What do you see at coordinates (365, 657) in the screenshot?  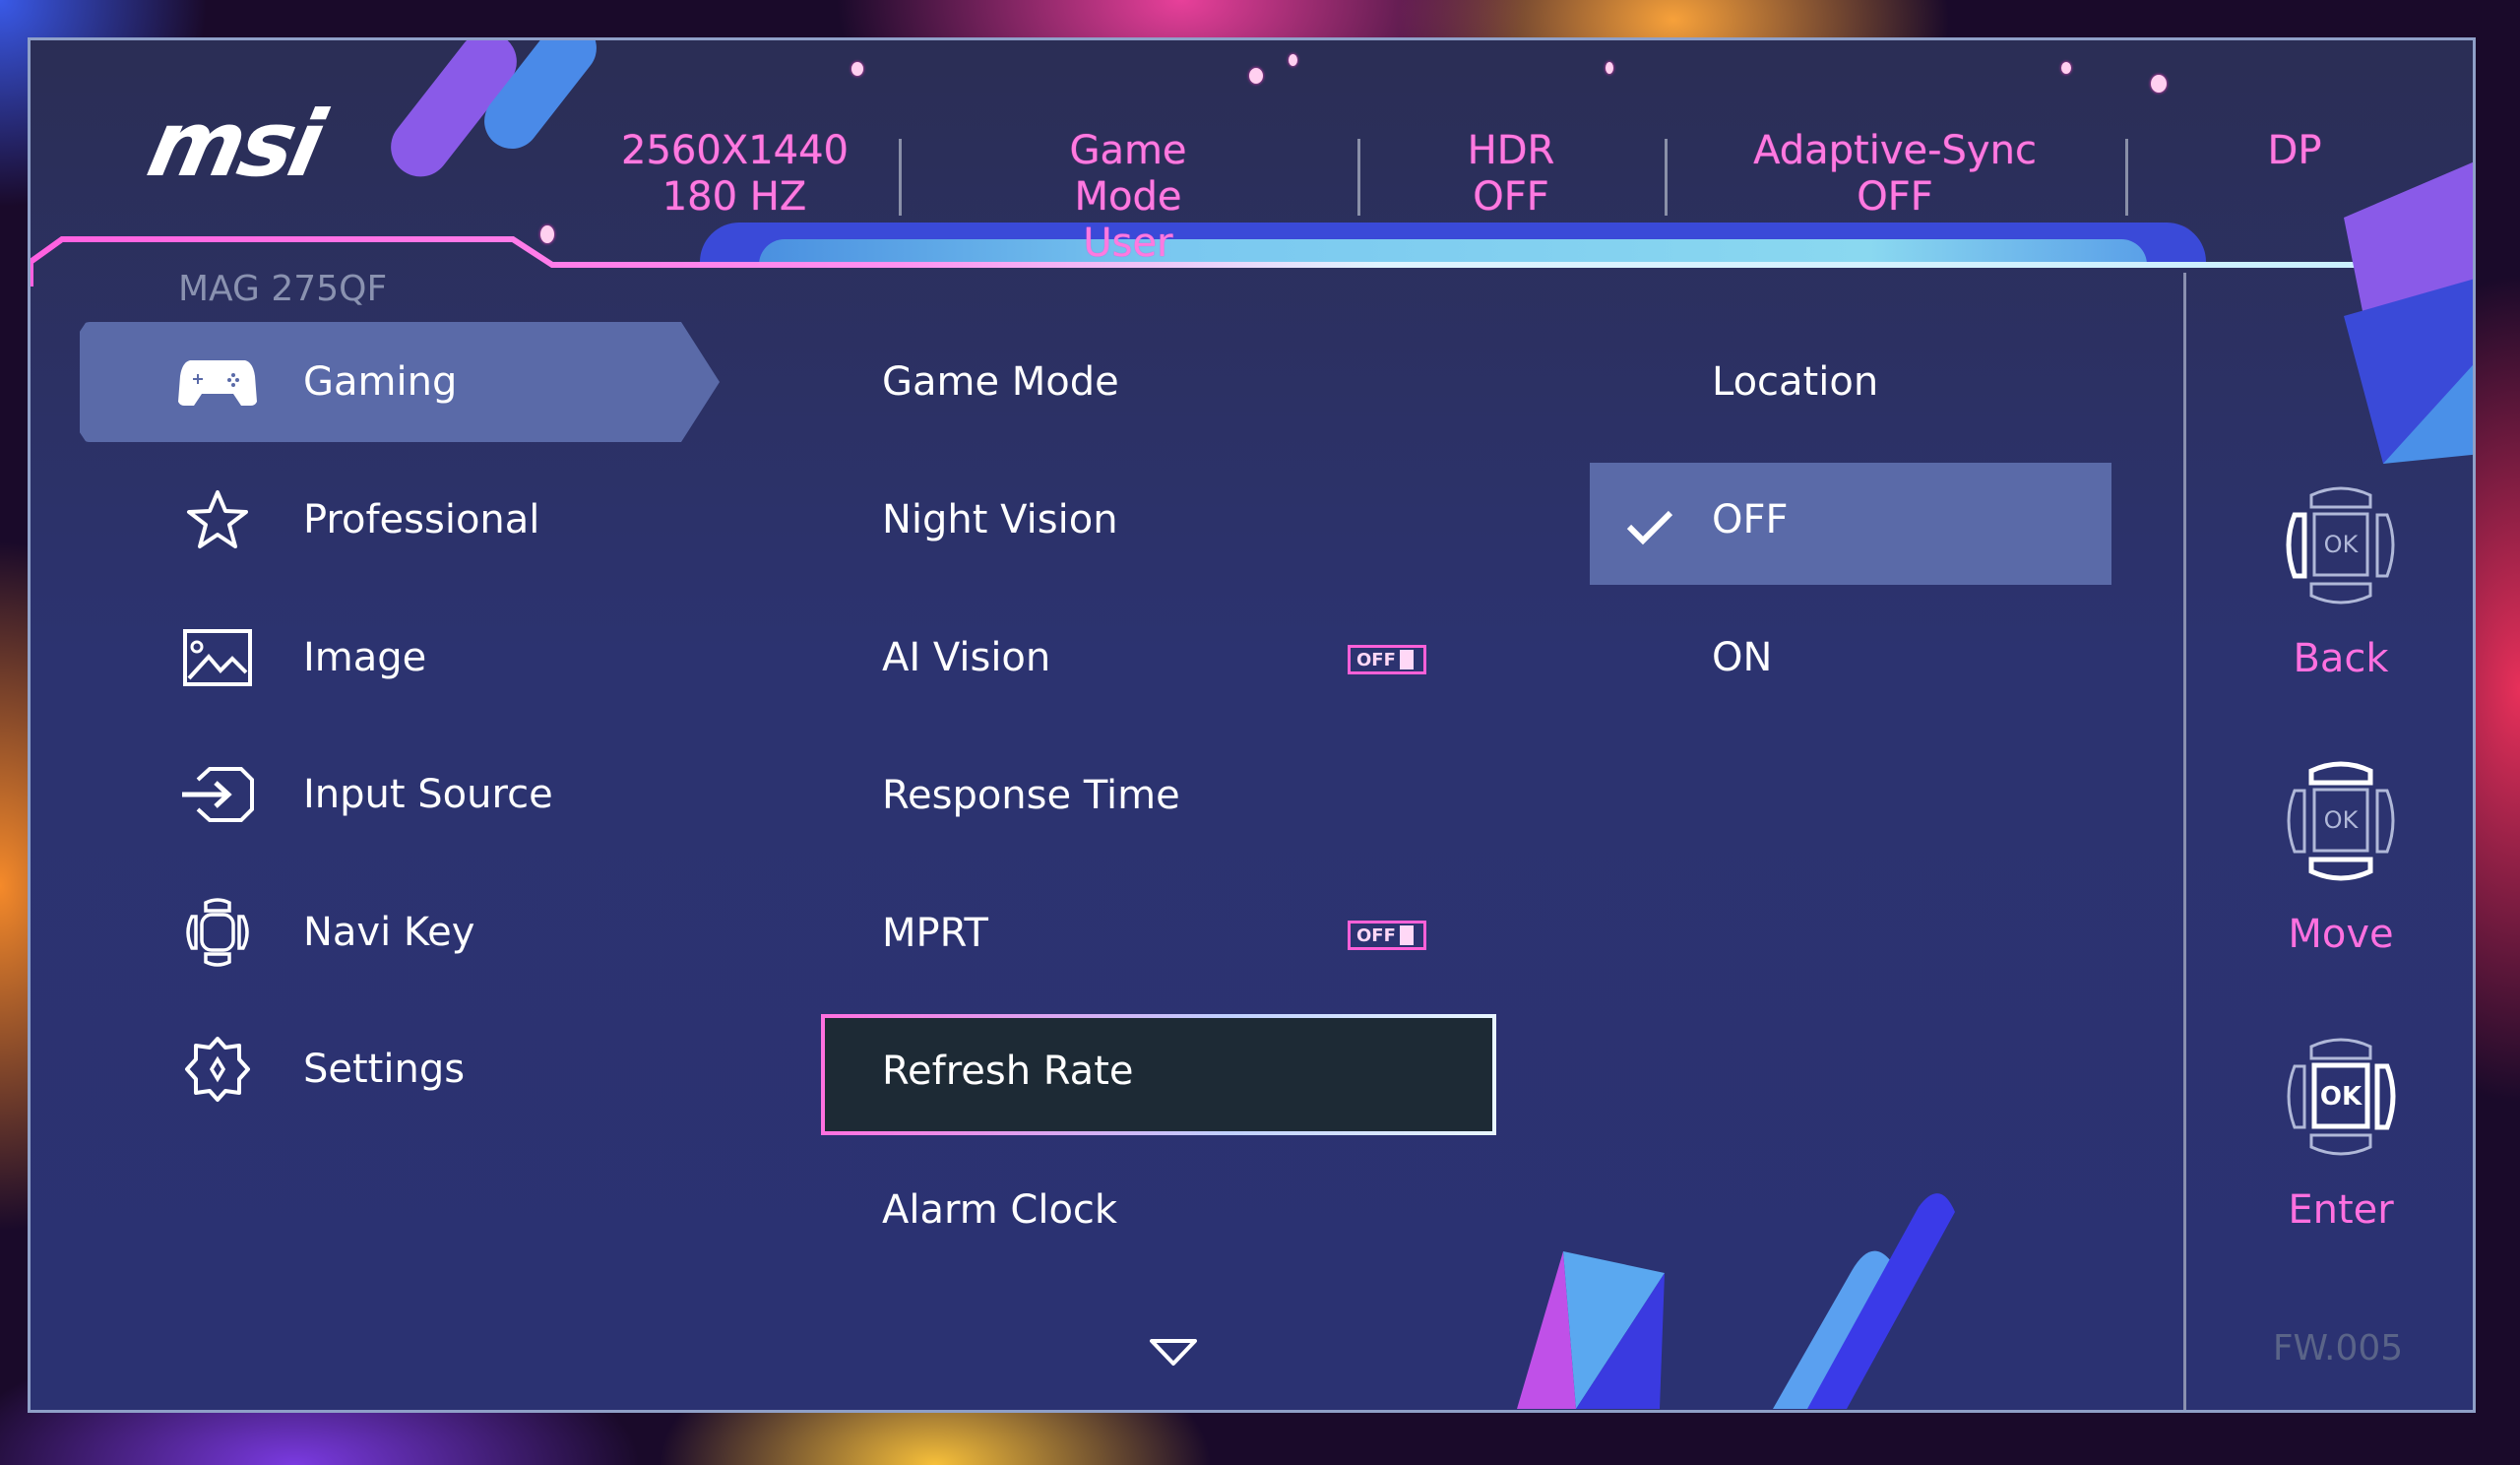 I see `sidebar-item-label: Image` at bounding box center [365, 657].